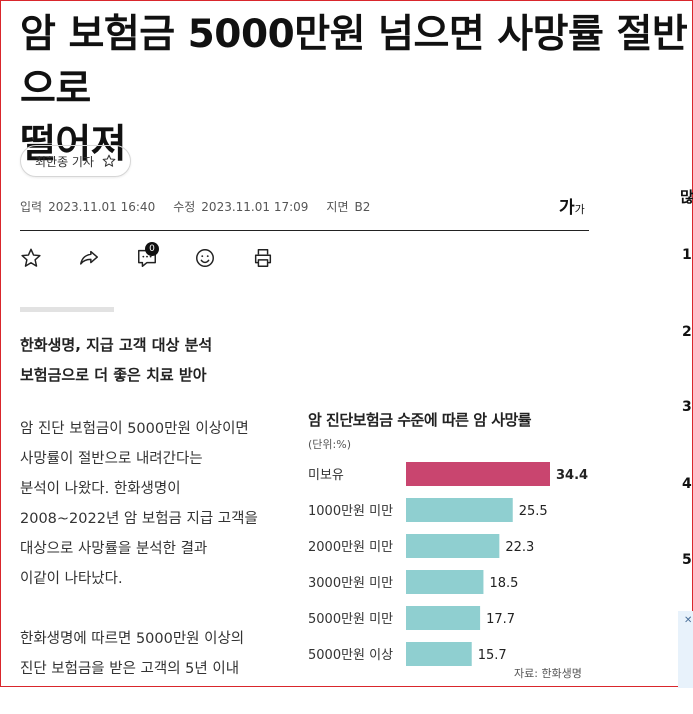  What do you see at coordinates (572, 205) in the screenshot?
I see `font-size-button: 가가` at bounding box center [572, 205].